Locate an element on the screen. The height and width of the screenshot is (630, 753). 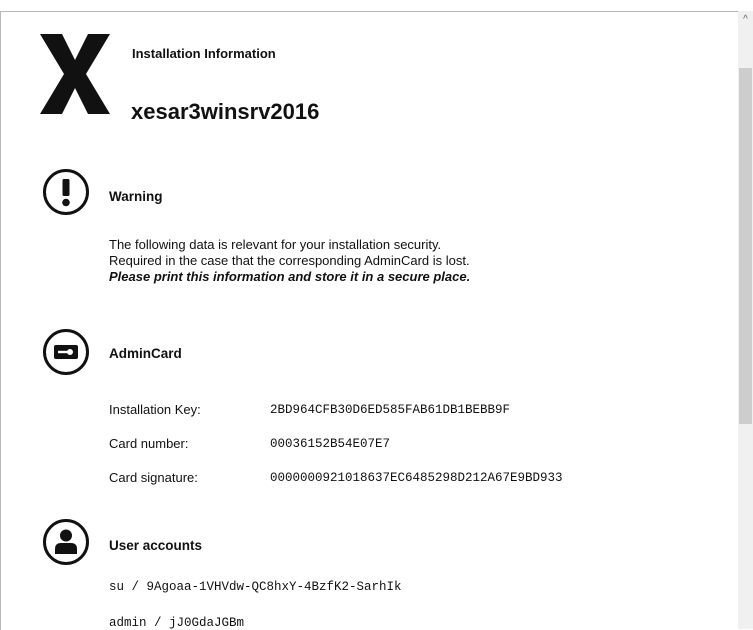
card-number-label: Card number: is located at coordinates (149, 443).